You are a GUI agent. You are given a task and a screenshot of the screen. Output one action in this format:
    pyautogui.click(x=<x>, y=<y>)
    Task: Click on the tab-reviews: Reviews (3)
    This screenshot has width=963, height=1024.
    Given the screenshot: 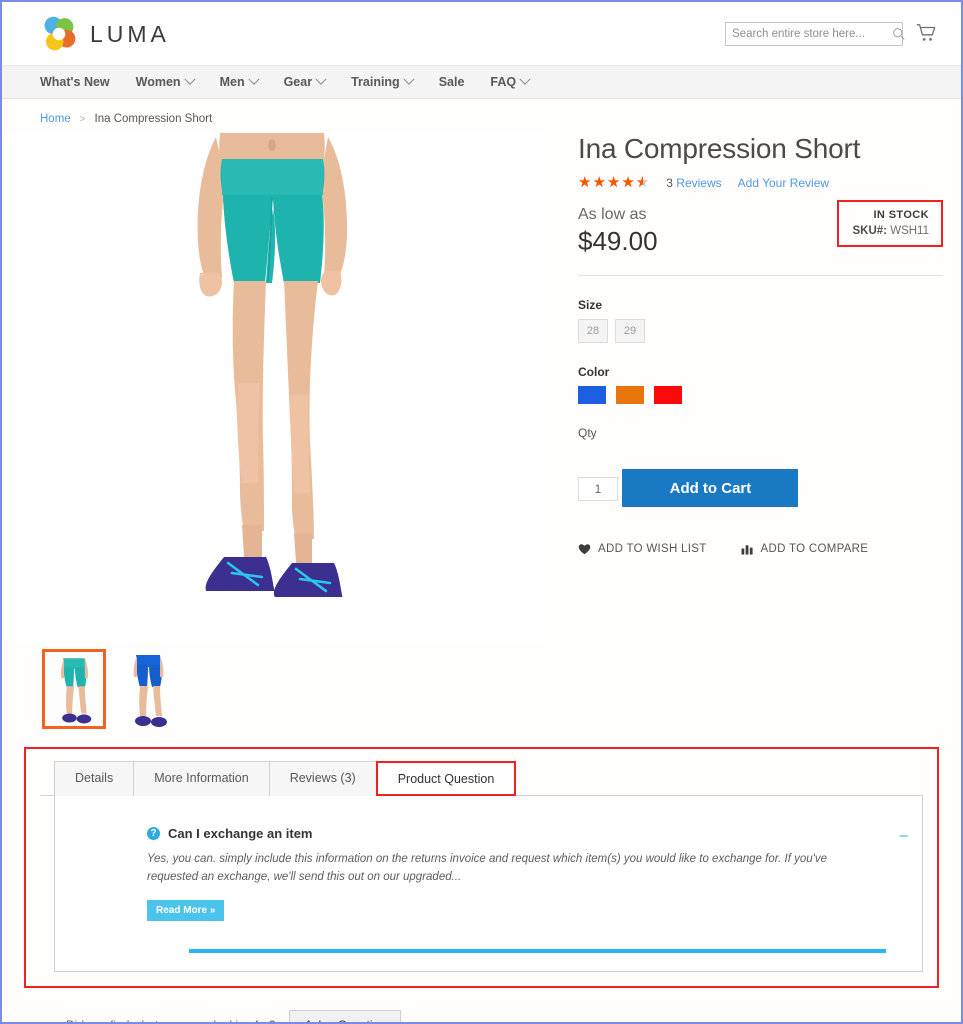 What is the action you would take?
    pyautogui.click(x=322, y=778)
    